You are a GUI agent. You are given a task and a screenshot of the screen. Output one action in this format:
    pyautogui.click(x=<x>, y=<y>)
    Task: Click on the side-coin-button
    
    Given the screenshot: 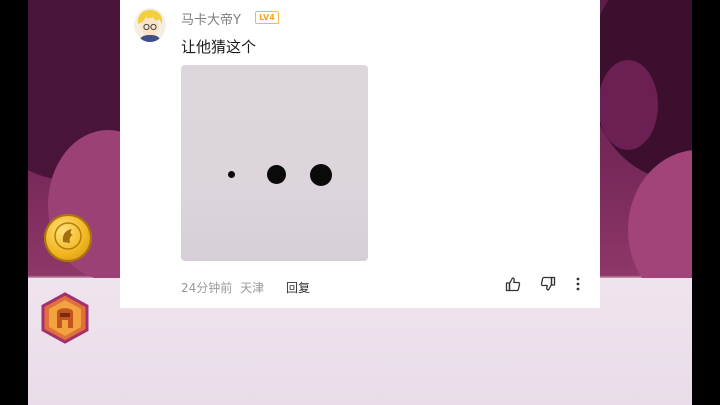 What is the action you would take?
    pyautogui.click(x=68, y=238)
    